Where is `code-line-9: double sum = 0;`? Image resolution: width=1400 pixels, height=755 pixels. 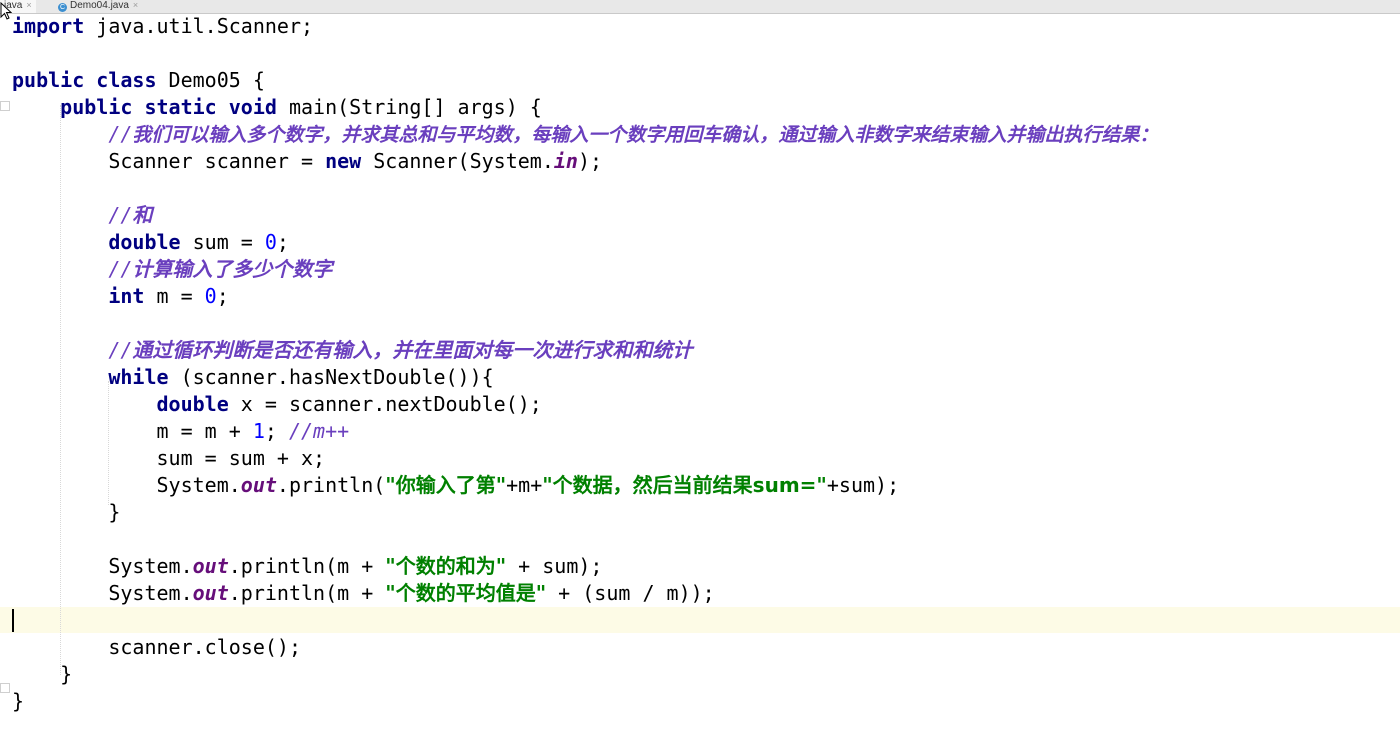
code-line-9: double sum = 0; is located at coordinates (150, 242).